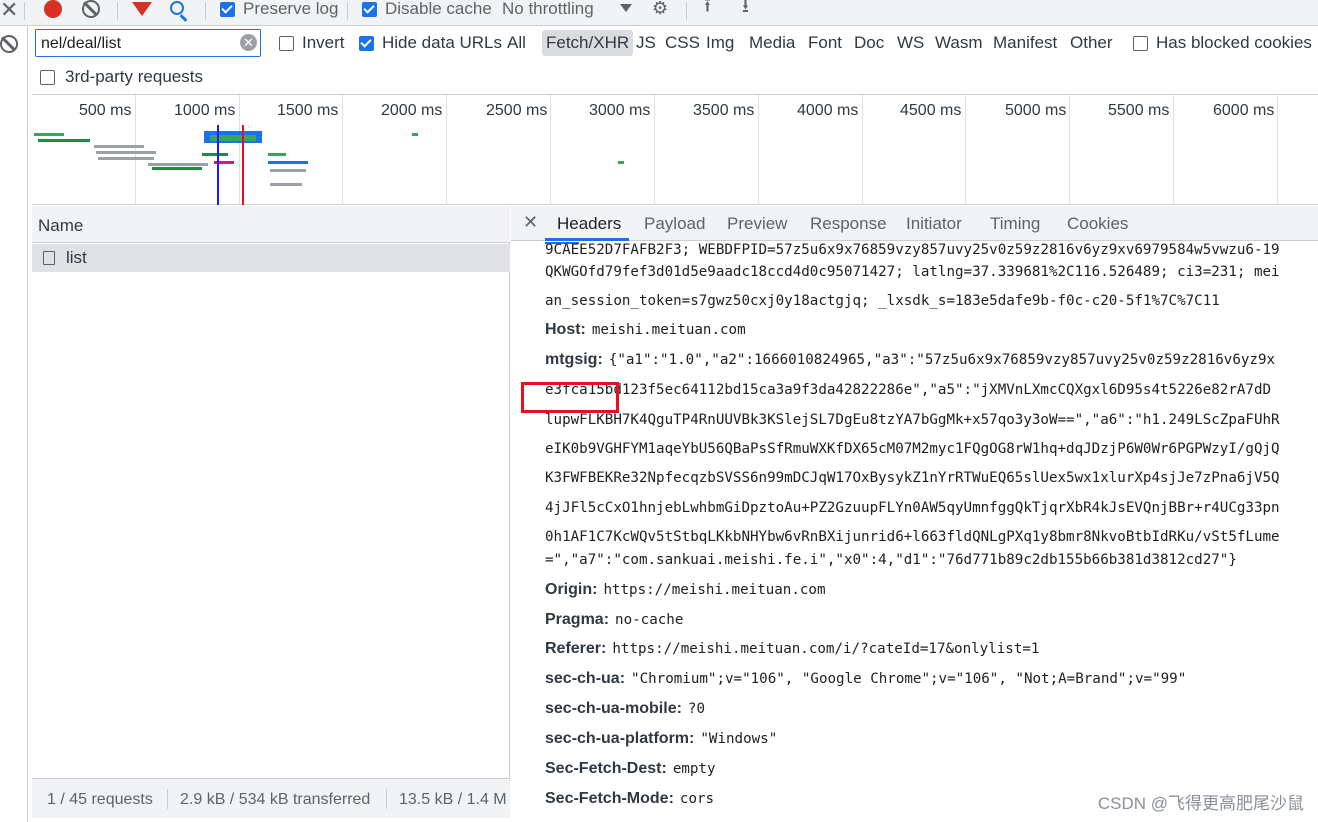  Describe the element at coordinates (869, 43) in the screenshot. I see `type-filter-doc: Doc` at that location.